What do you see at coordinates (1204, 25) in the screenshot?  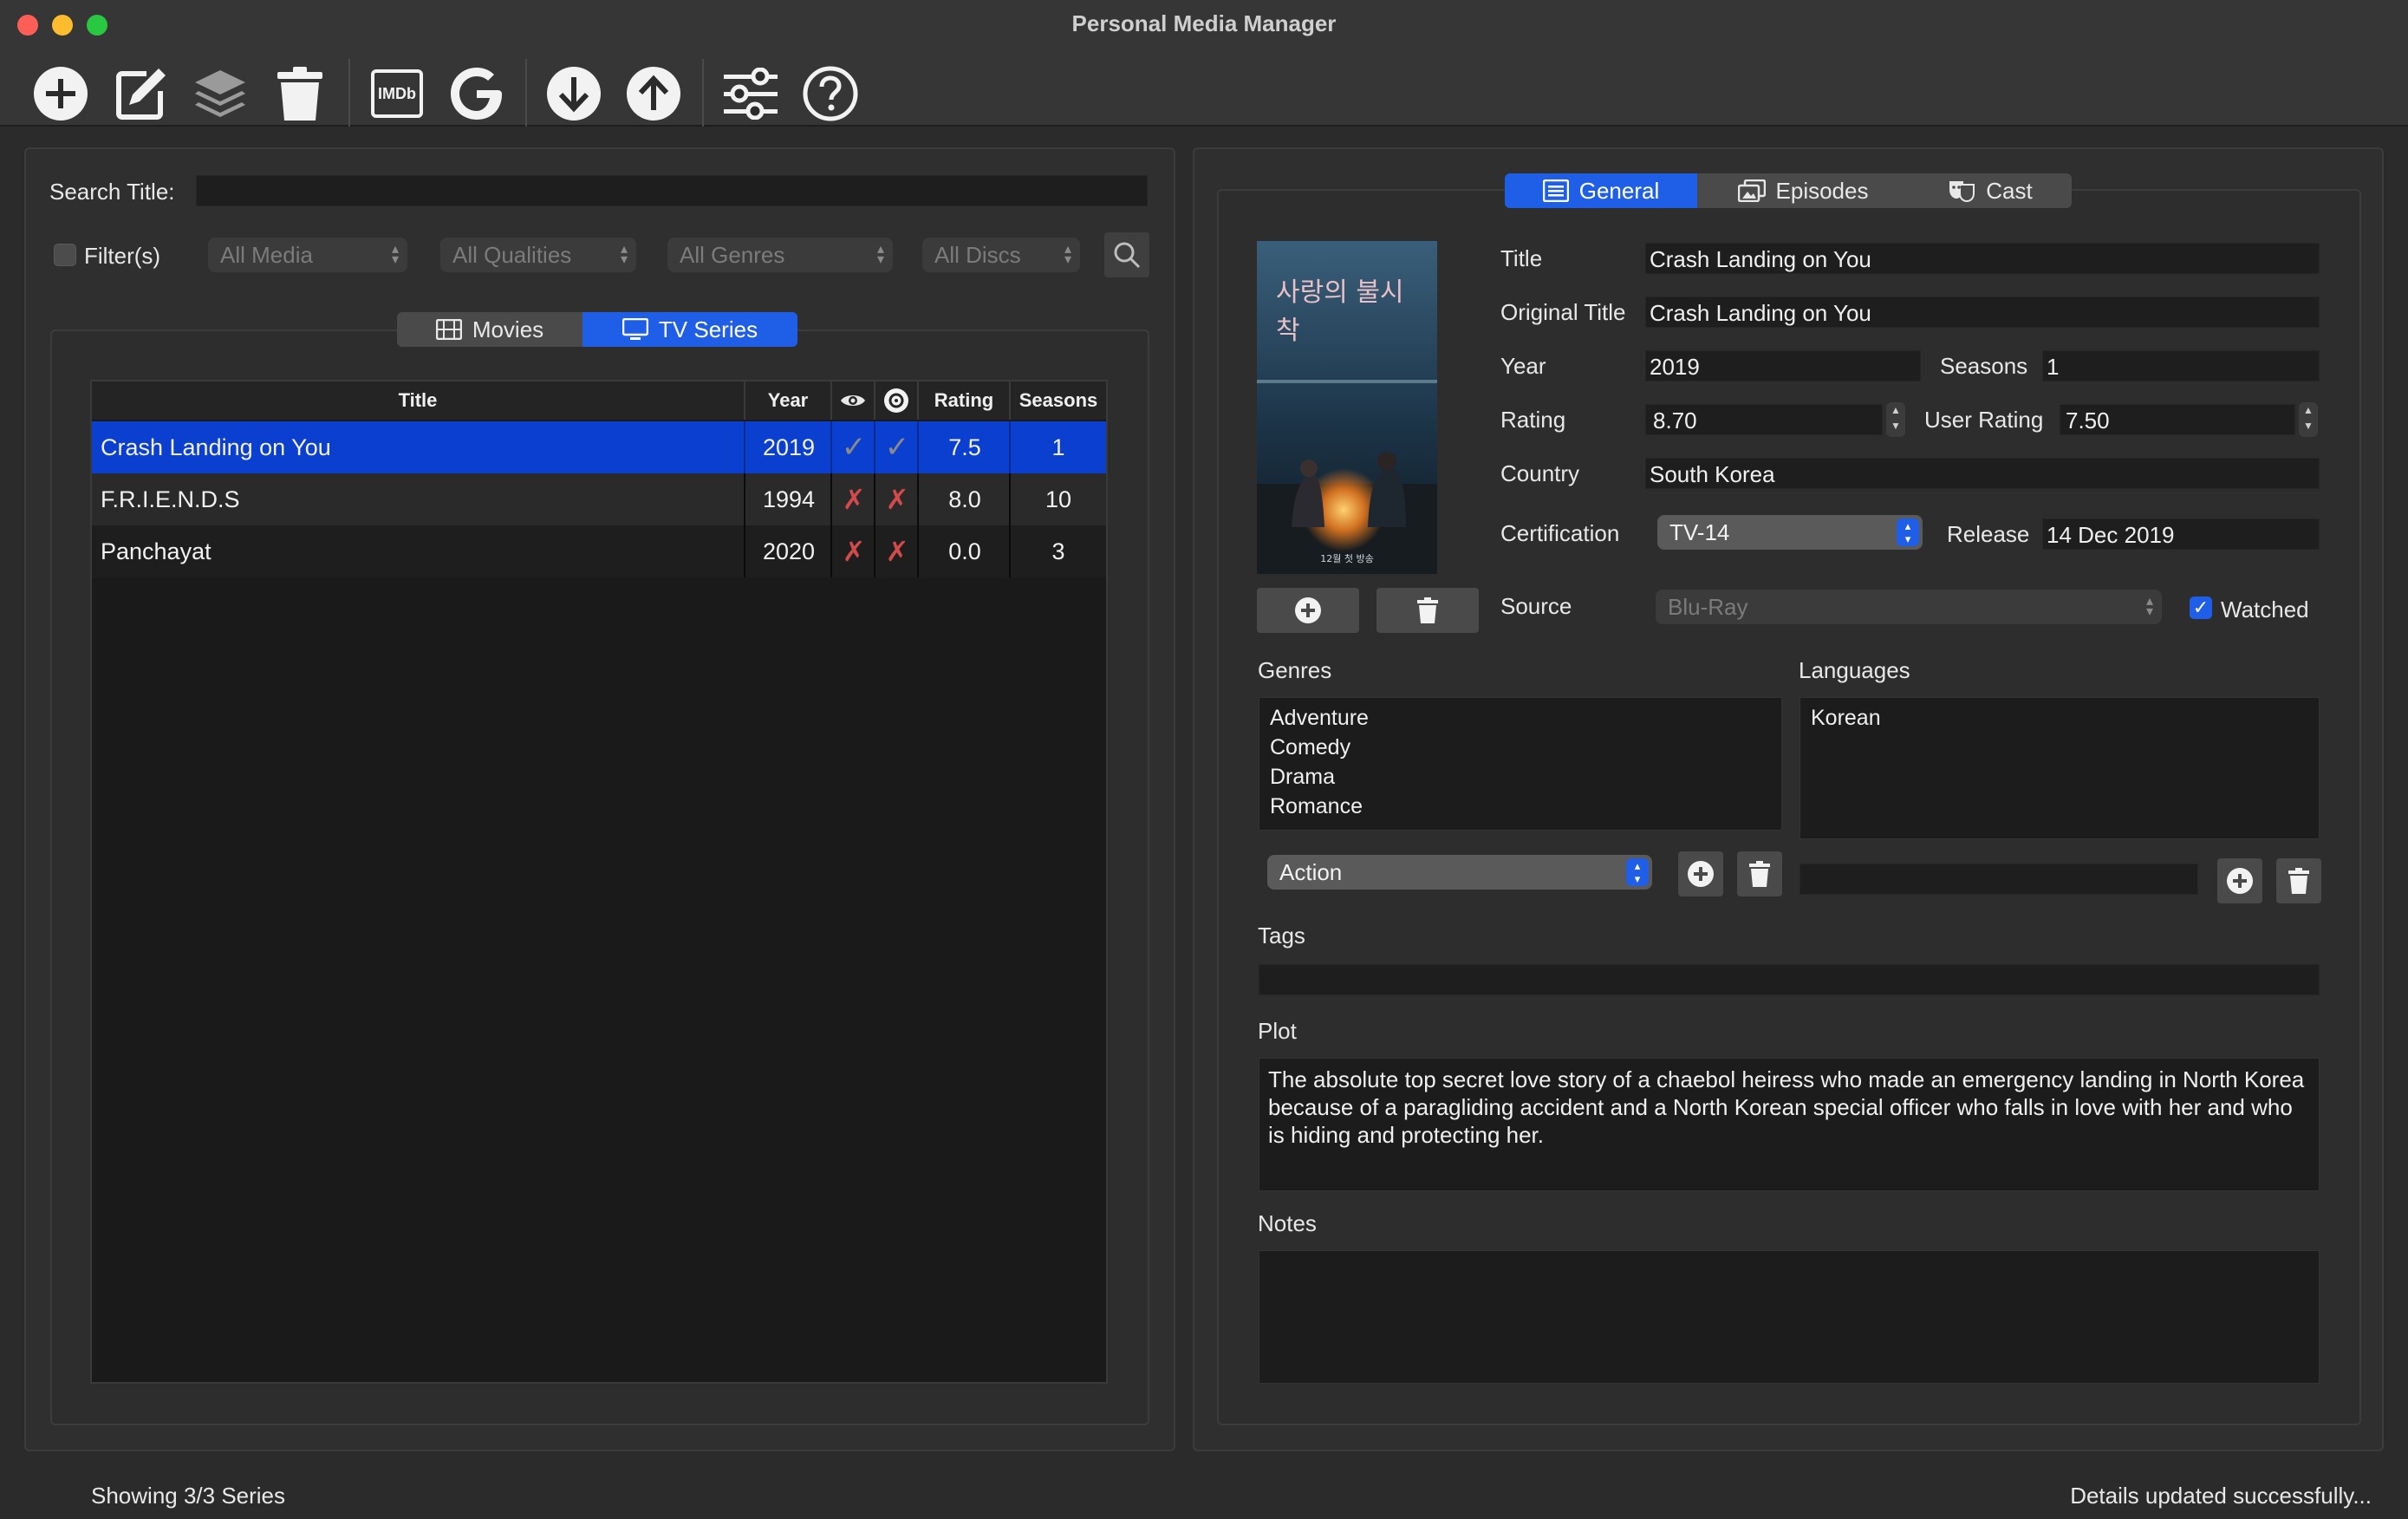 I see `title-bar: Personal Media Manager` at bounding box center [1204, 25].